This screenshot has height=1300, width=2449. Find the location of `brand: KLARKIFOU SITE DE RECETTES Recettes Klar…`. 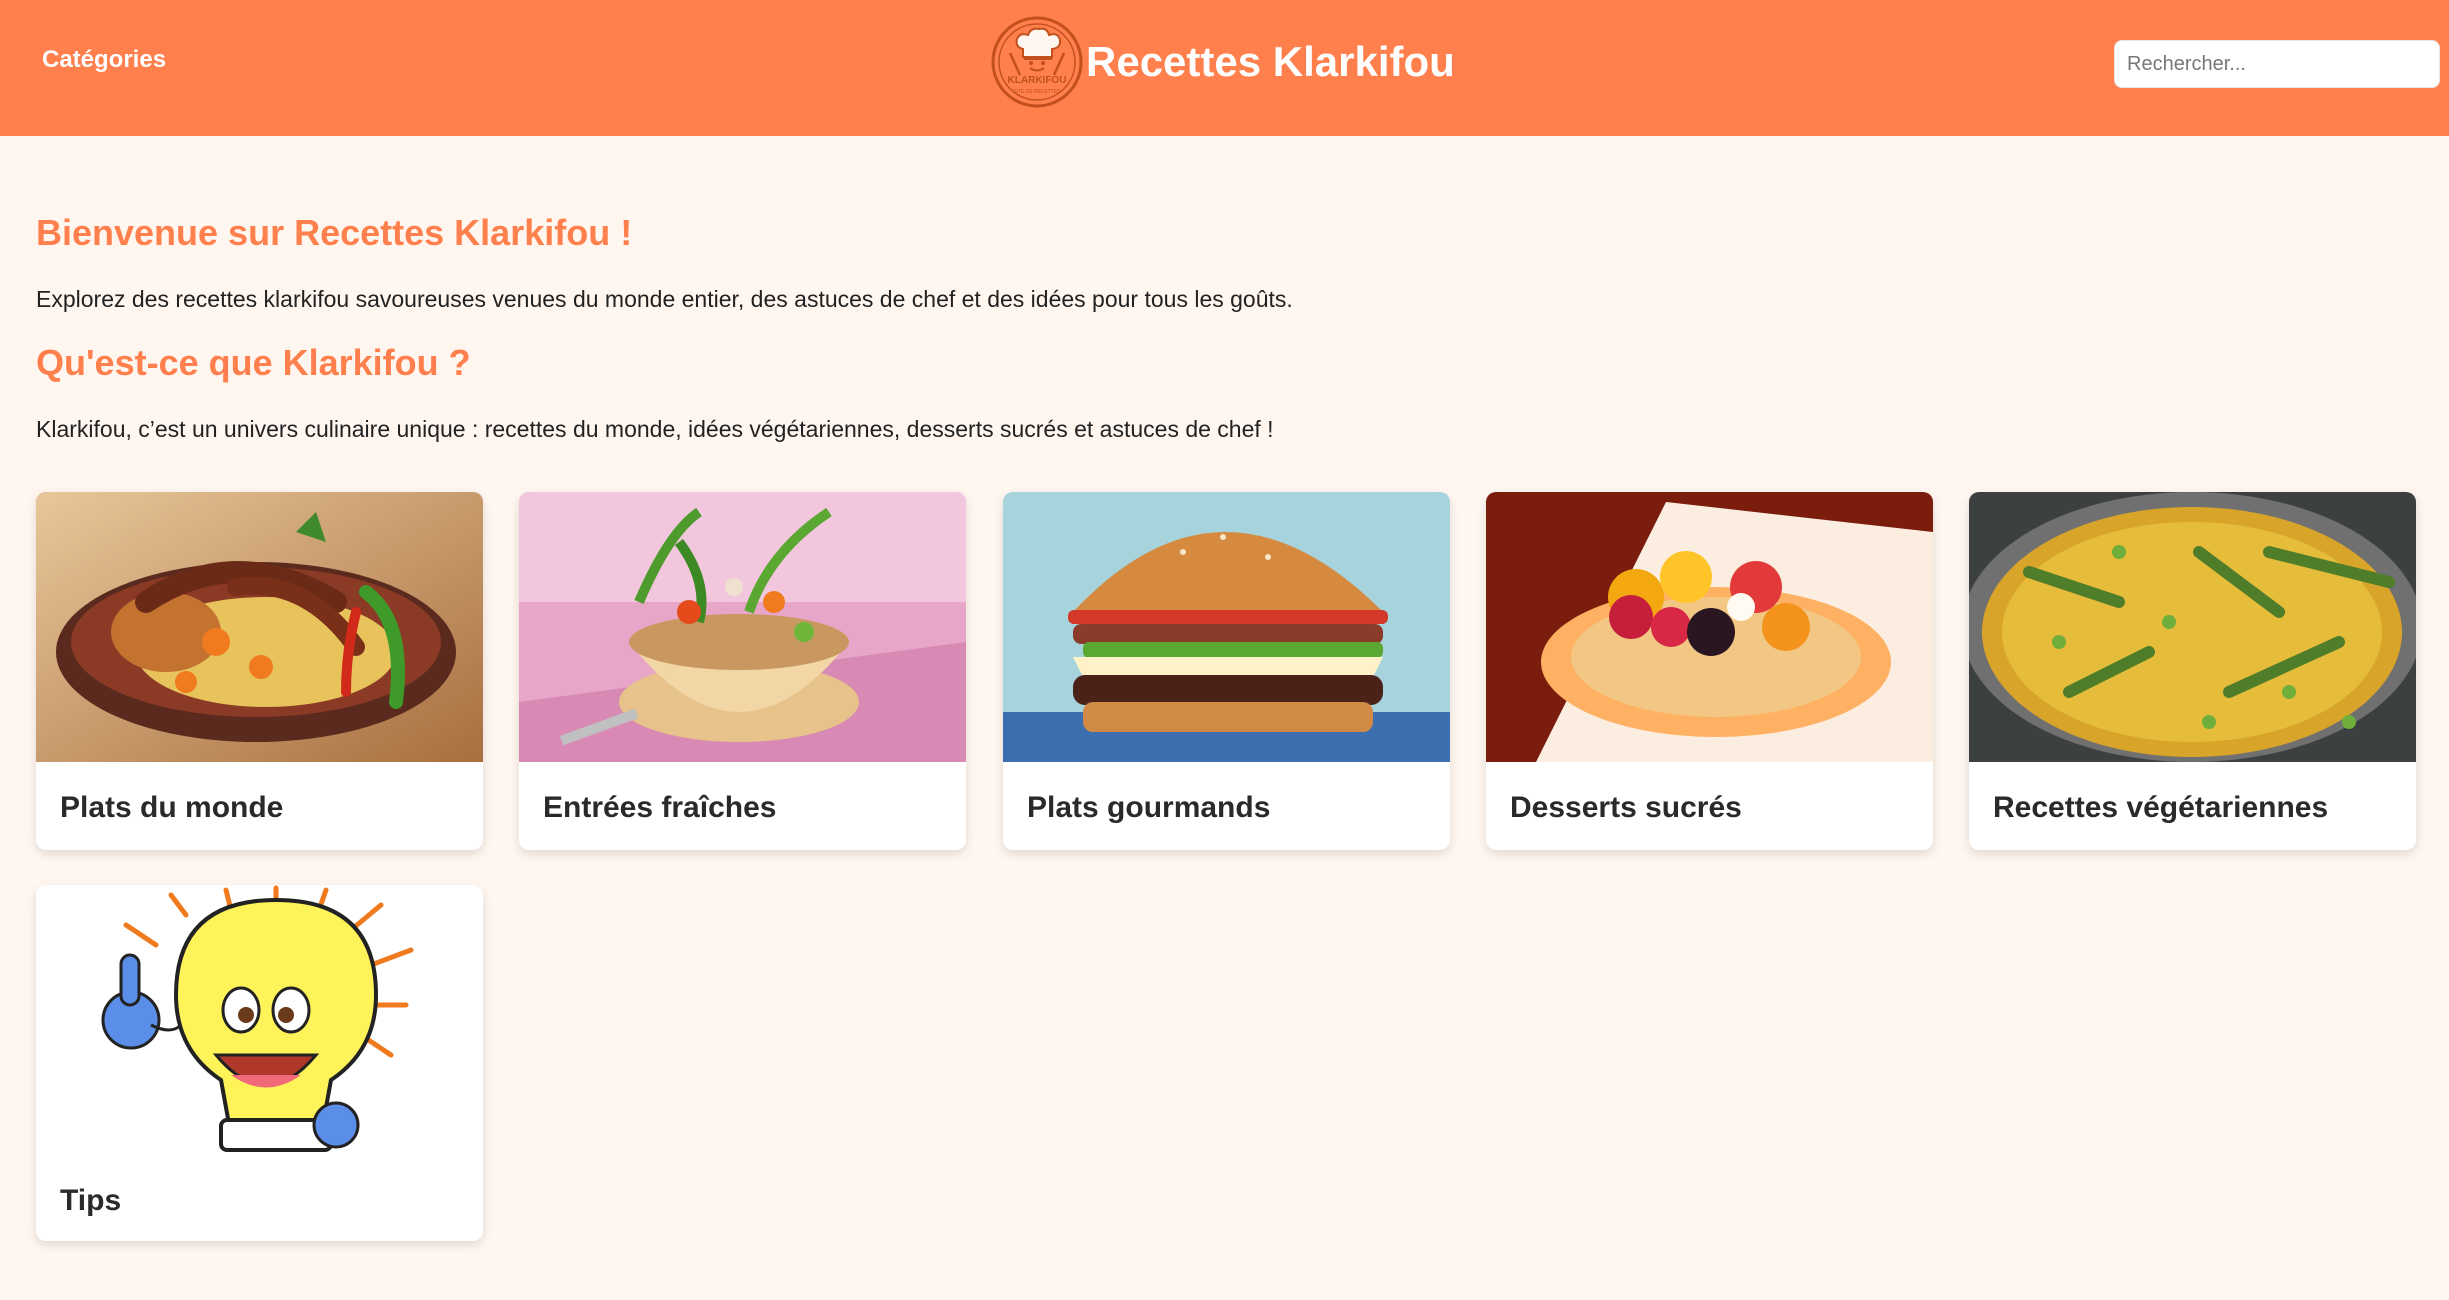

brand: KLARKIFOU SITE DE RECETTES Recettes Klar… is located at coordinates (1222, 62).